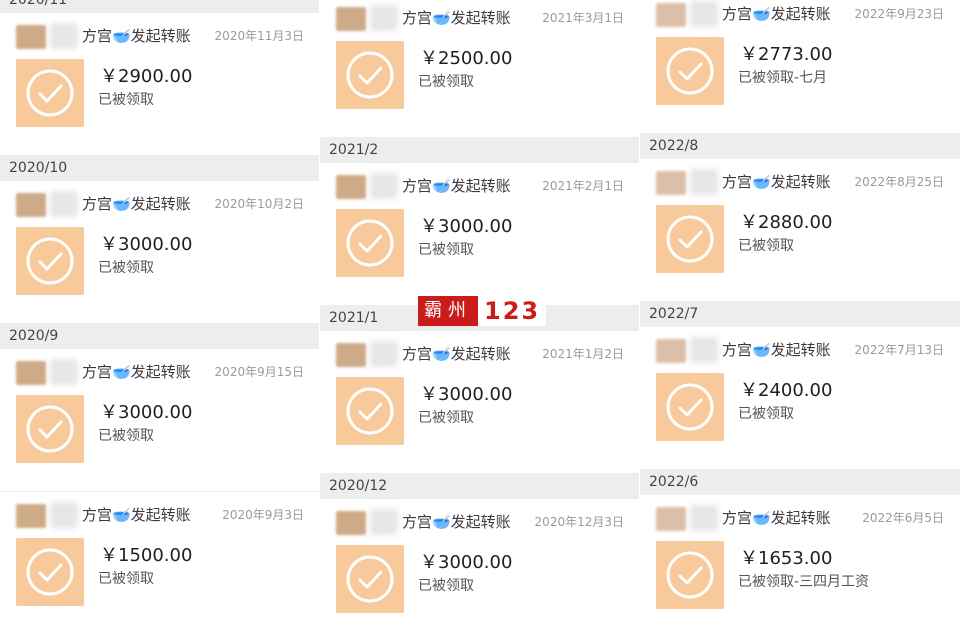 This screenshot has height=636, width=960. I want to click on message-date: 2020年10月2日, so click(259, 204).